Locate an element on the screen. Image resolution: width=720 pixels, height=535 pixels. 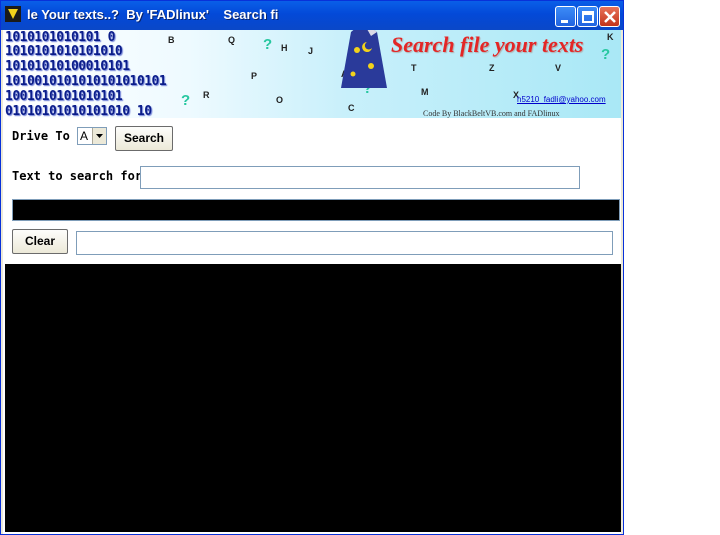
chevron-down-icon is located at coordinates (99, 136).